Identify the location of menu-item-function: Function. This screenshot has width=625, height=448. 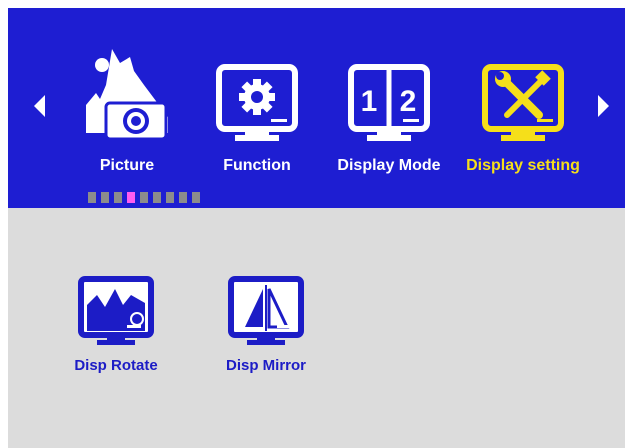
(257, 115).